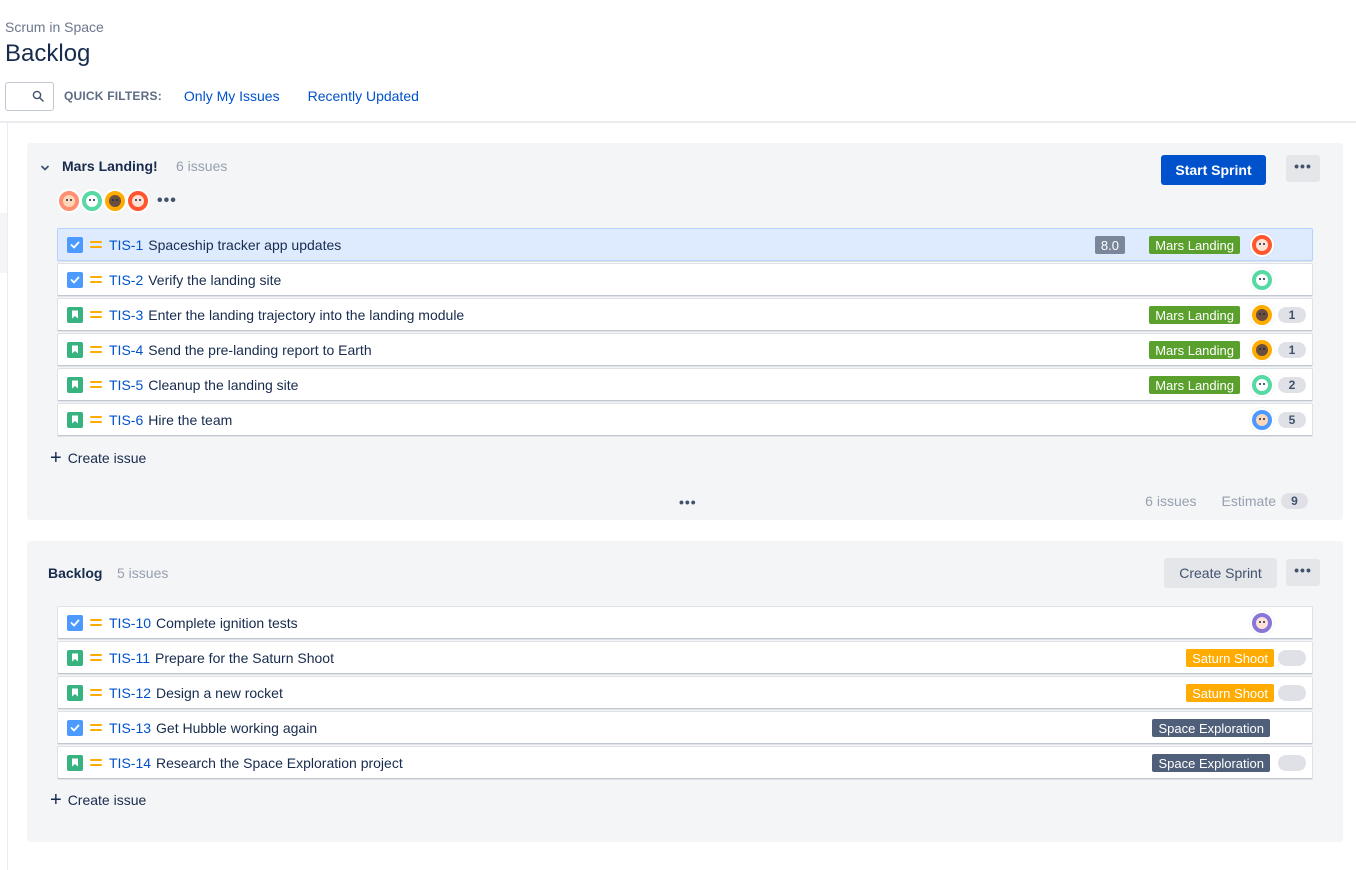 The image size is (1356, 870). I want to click on issue-summary: Hire the team, so click(190, 419).